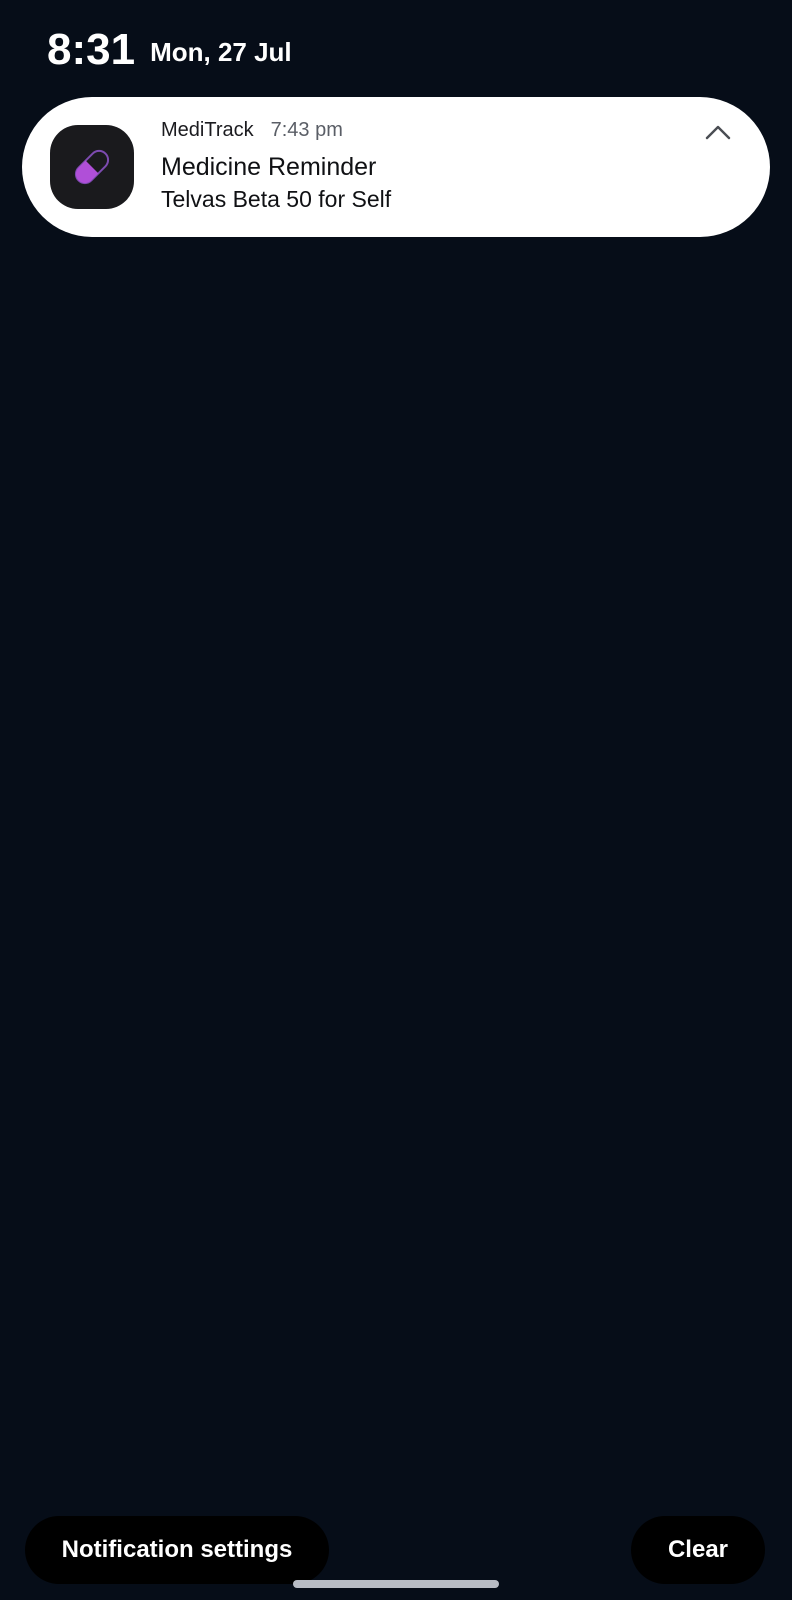 The height and width of the screenshot is (1600, 792). I want to click on notification-time: 7:43 pm, so click(306, 130).